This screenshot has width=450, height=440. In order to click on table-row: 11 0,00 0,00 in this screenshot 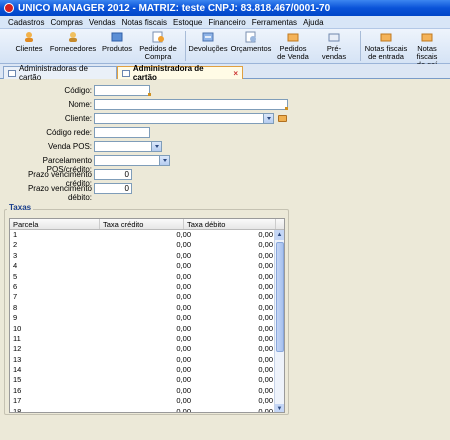, I will do `click(143, 339)`.